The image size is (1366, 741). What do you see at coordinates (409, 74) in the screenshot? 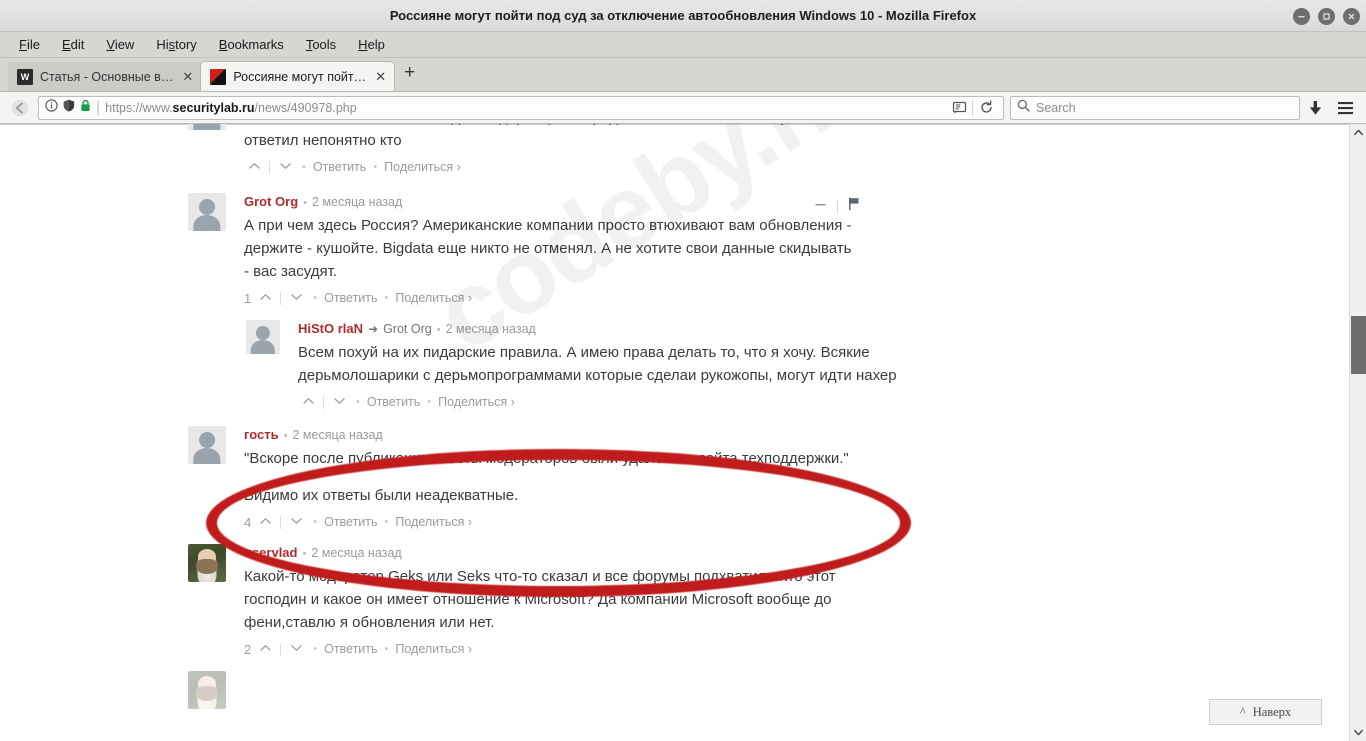
I see `new-tab-button: +` at bounding box center [409, 74].